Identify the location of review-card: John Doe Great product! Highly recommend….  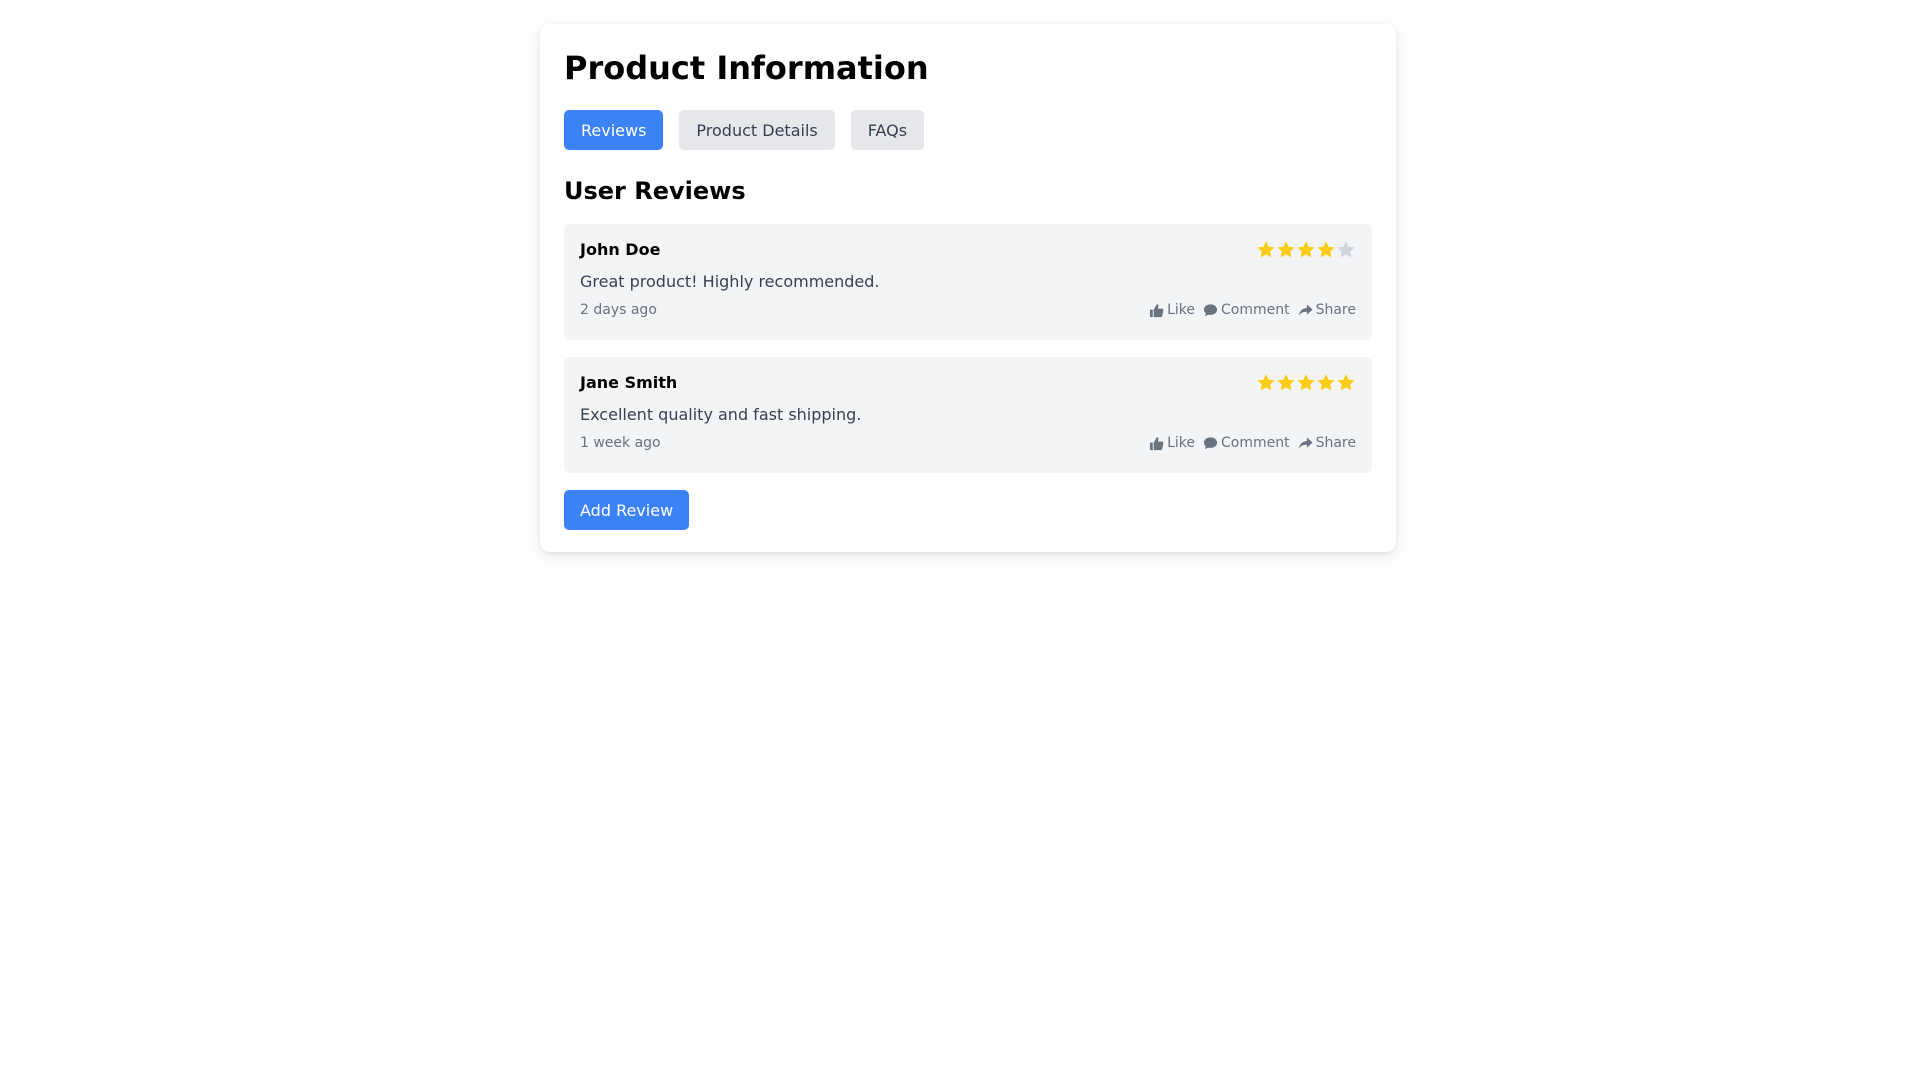
(968, 282).